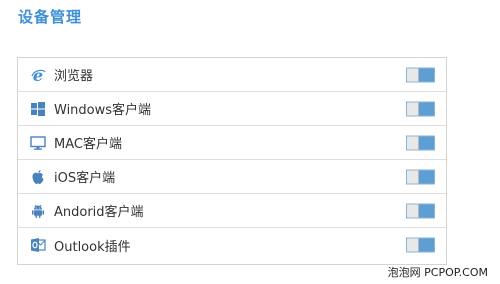 Image resolution: width=500 pixels, height=284 pixels. What do you see at coordinates (420, 210) in the screenshot?
I see `android-client-toggle` at bounding box center [420, 210].